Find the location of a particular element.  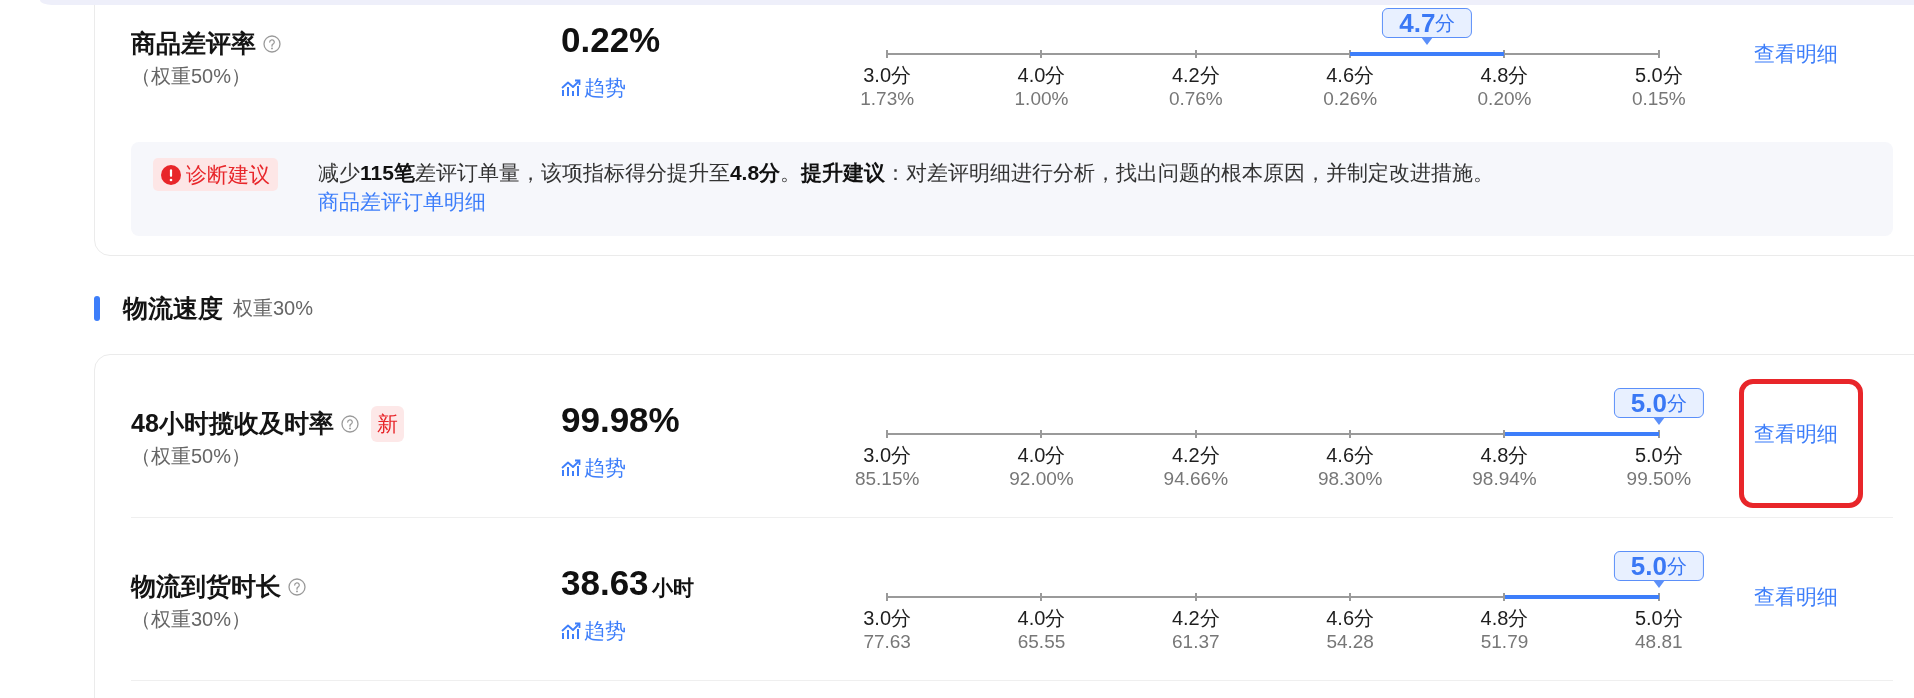

scale-value: 85.15% is located at coordinates (887, 479).